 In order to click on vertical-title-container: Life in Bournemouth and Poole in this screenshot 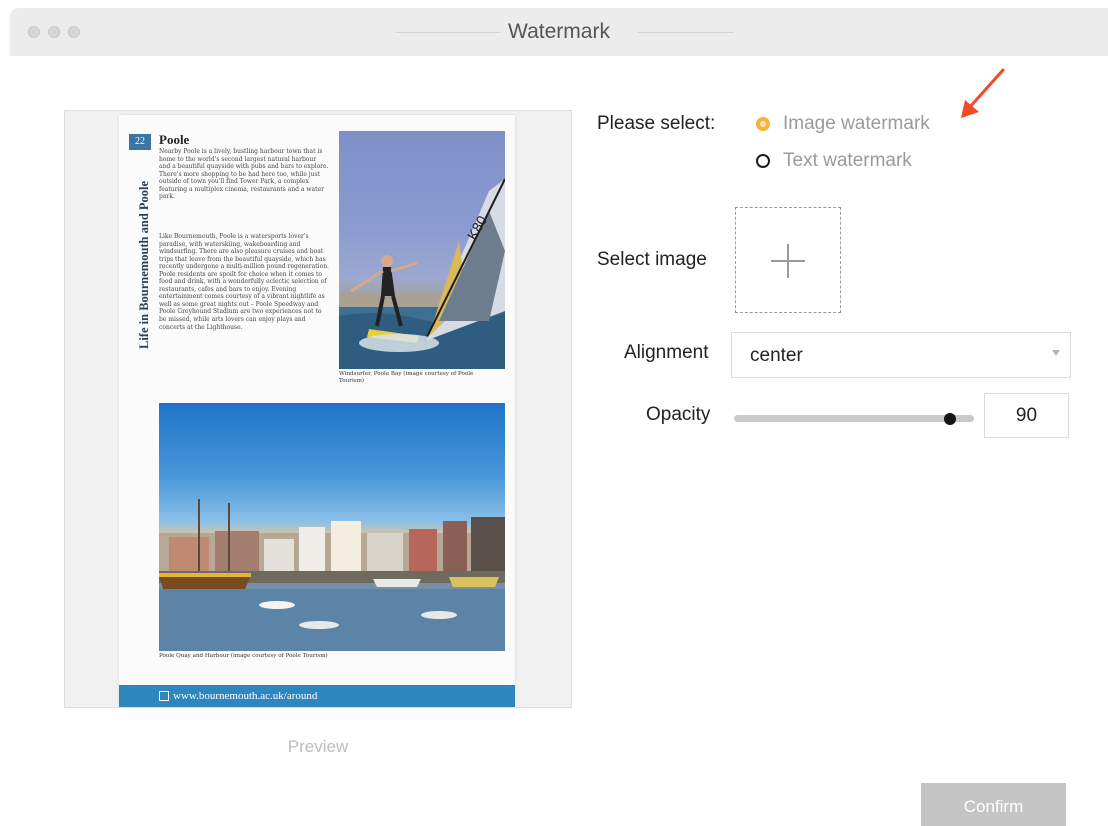, I will do `click(140, 251)`.